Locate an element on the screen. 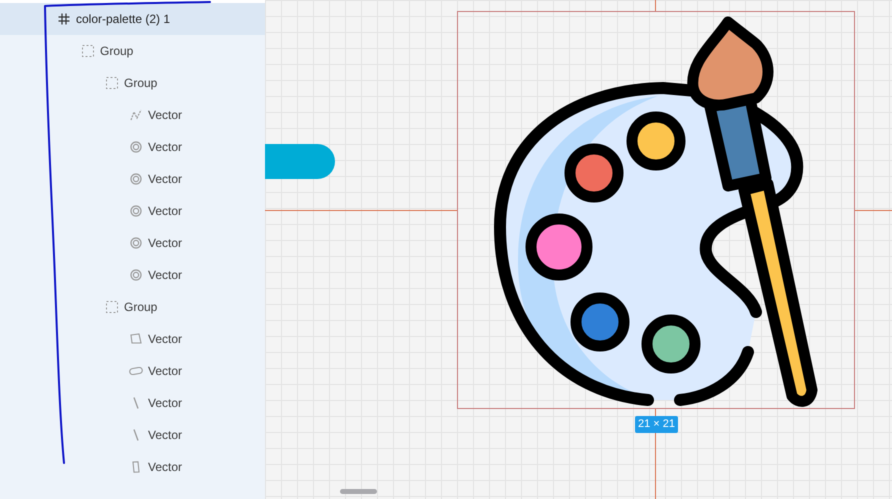  layer-row: color-palette (2) 1 is located at coordinates (132, 19).